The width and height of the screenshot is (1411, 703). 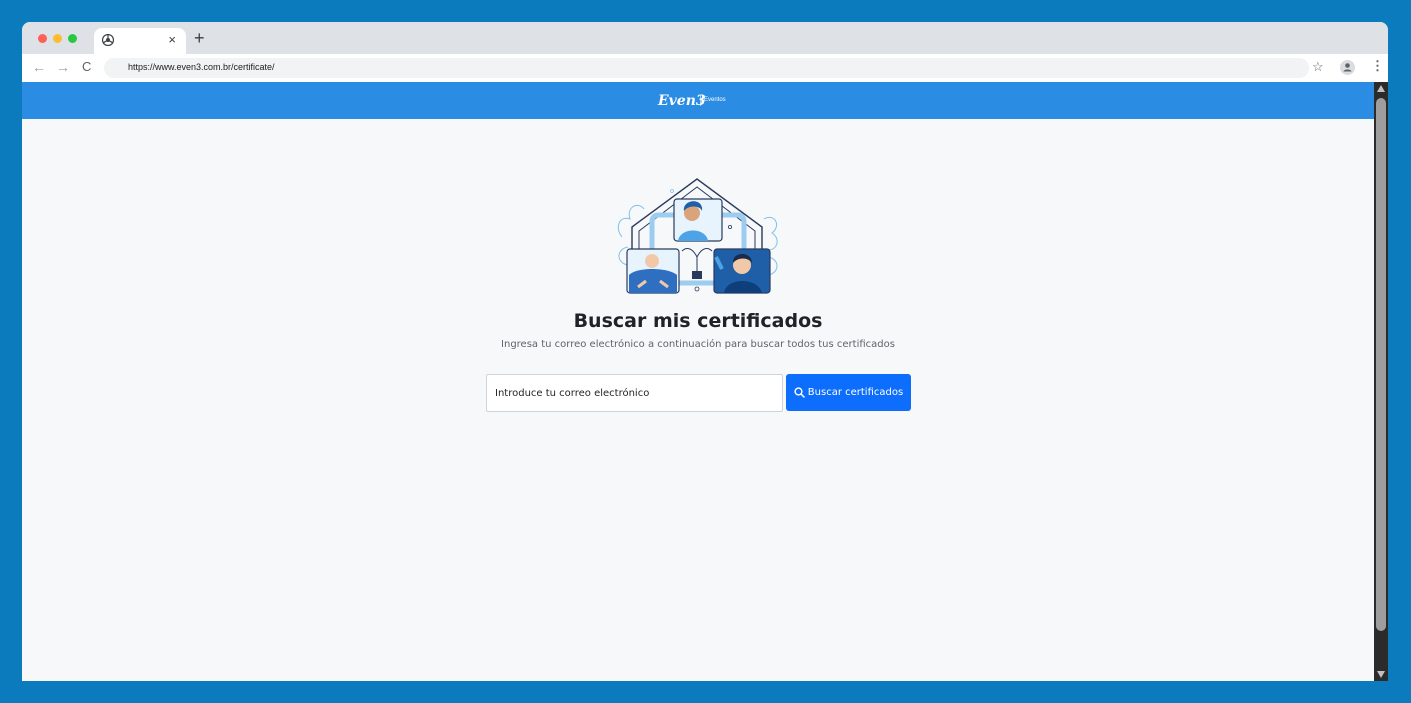 What do you see at coordinates (1381, 364) in the screenshot?
I see `scroll-thumb` at bounding box center [1381, 364].